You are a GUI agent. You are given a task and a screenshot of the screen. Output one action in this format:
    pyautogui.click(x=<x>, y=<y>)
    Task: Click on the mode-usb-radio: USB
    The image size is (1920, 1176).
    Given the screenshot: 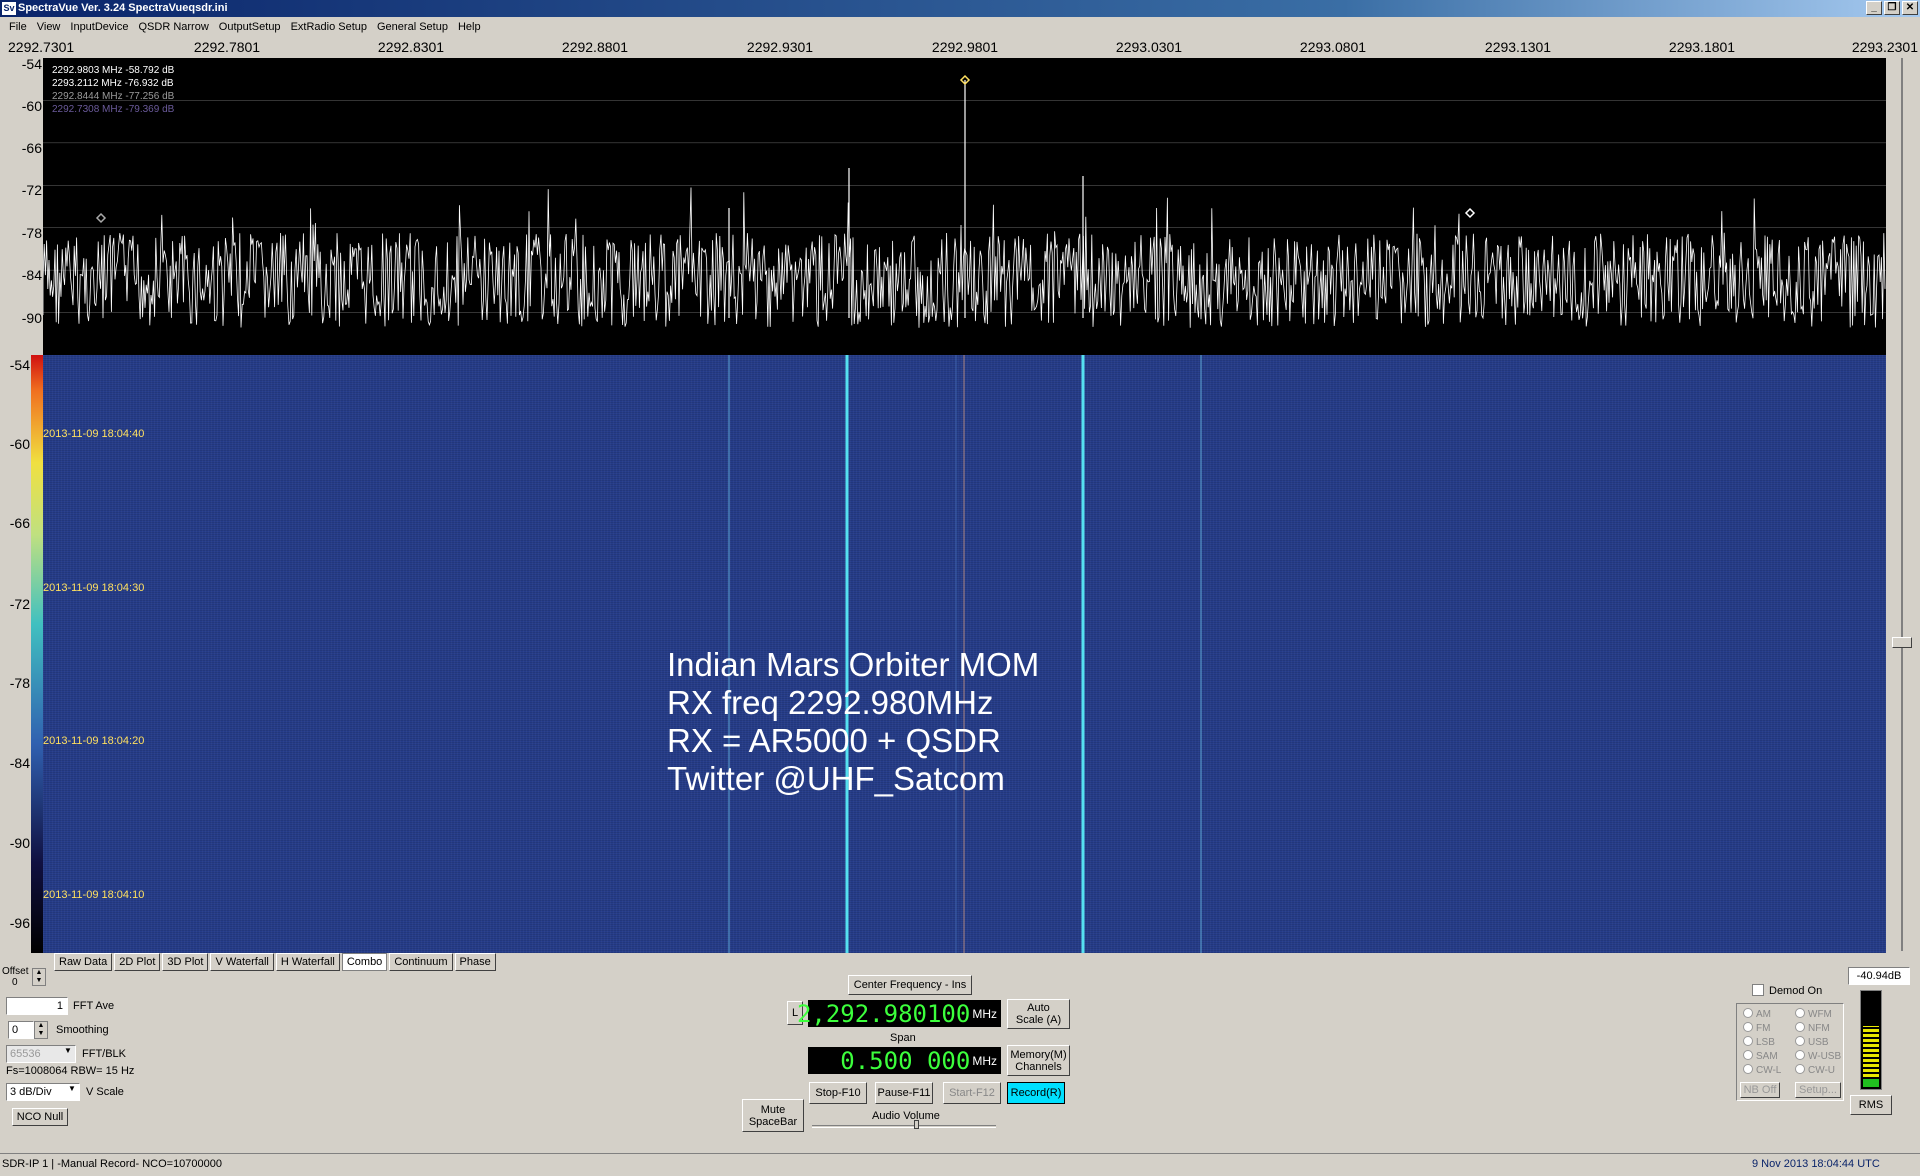 What is the action you would take?
    pyautogui.click(x=1812, y=1042)
    